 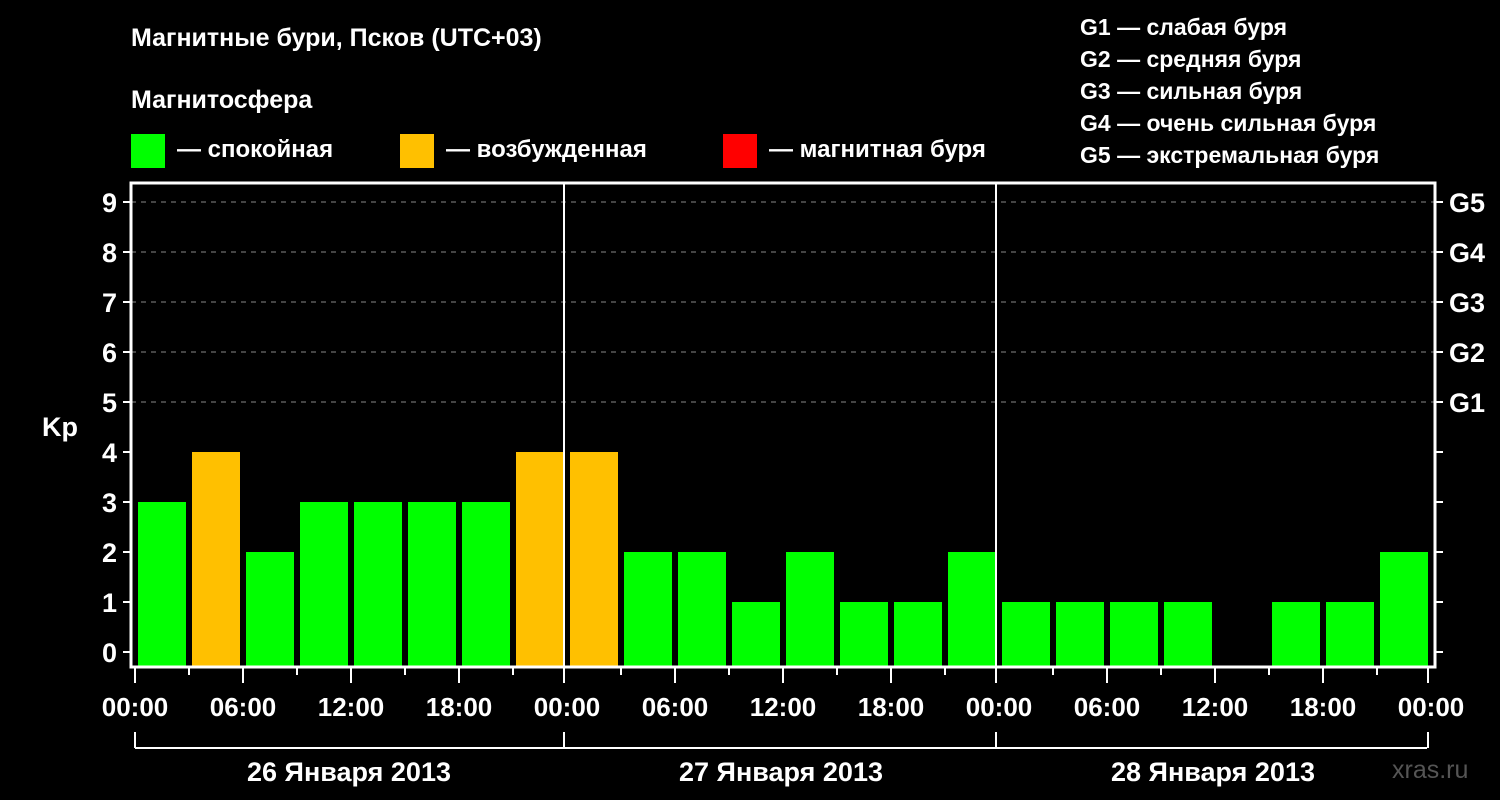 What do you see at coordinates (781, 772) in the screenshot?
I see `day-label: 27 Января 2013` at bounding box center [781, 772].